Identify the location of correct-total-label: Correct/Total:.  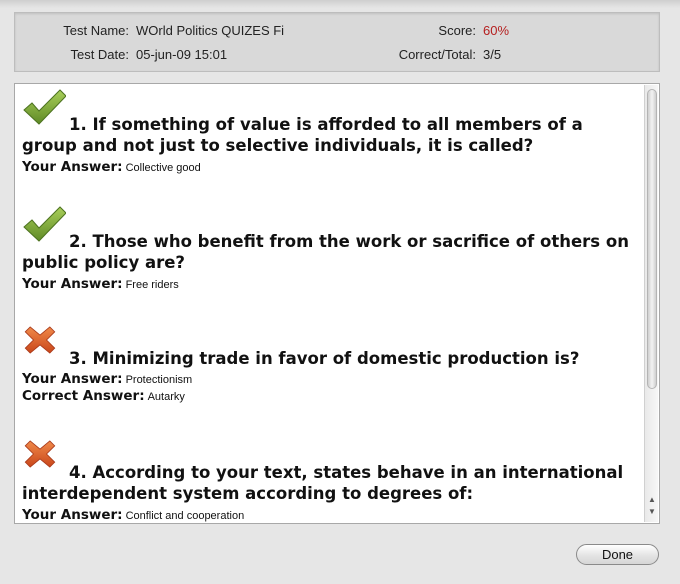
(437, 54).